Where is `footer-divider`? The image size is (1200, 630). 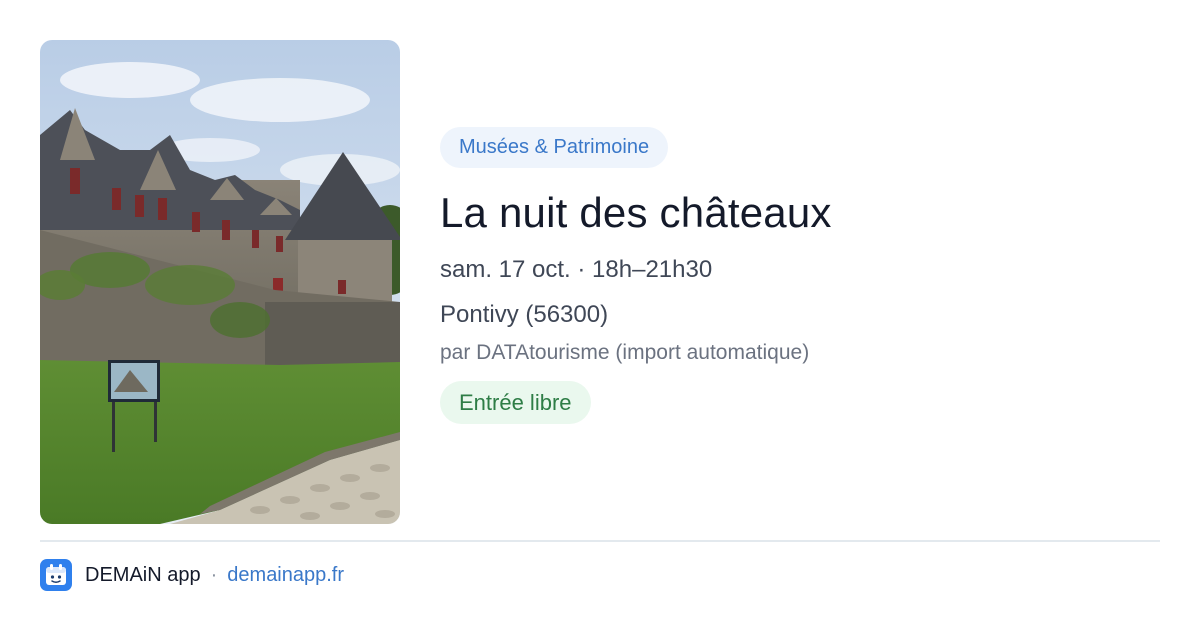
footer-divider is located at coordinates (600, 541).